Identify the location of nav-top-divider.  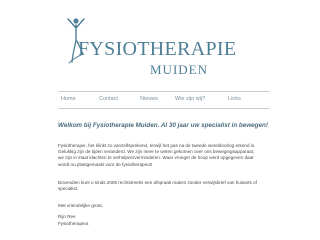
(164, 91).